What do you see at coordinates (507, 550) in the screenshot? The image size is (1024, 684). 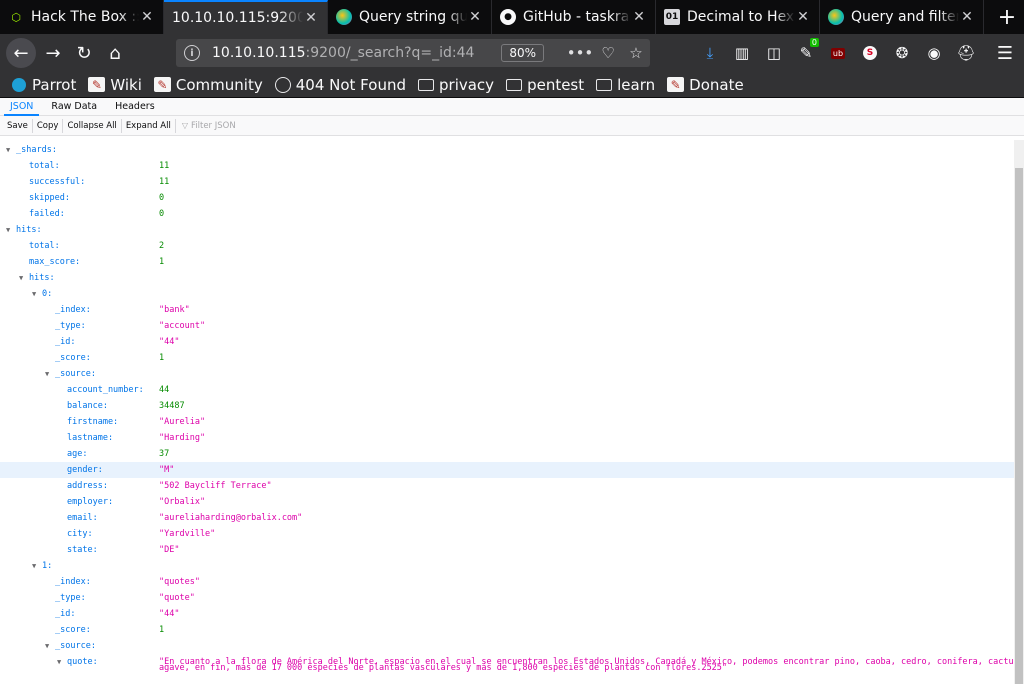 I see `json-row: state: "DE"` at bounding box center [507, 550].